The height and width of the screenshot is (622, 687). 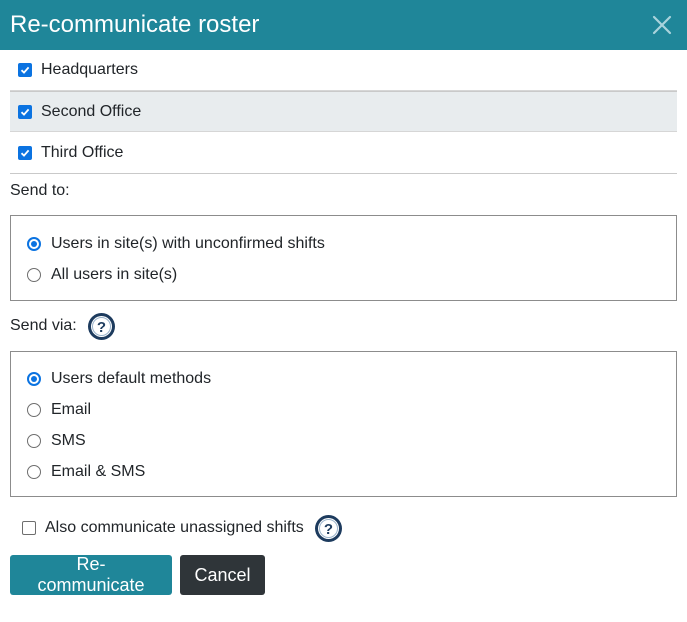 I want to click on send-via-option-sms: SMS, so click(x=351, y=440).